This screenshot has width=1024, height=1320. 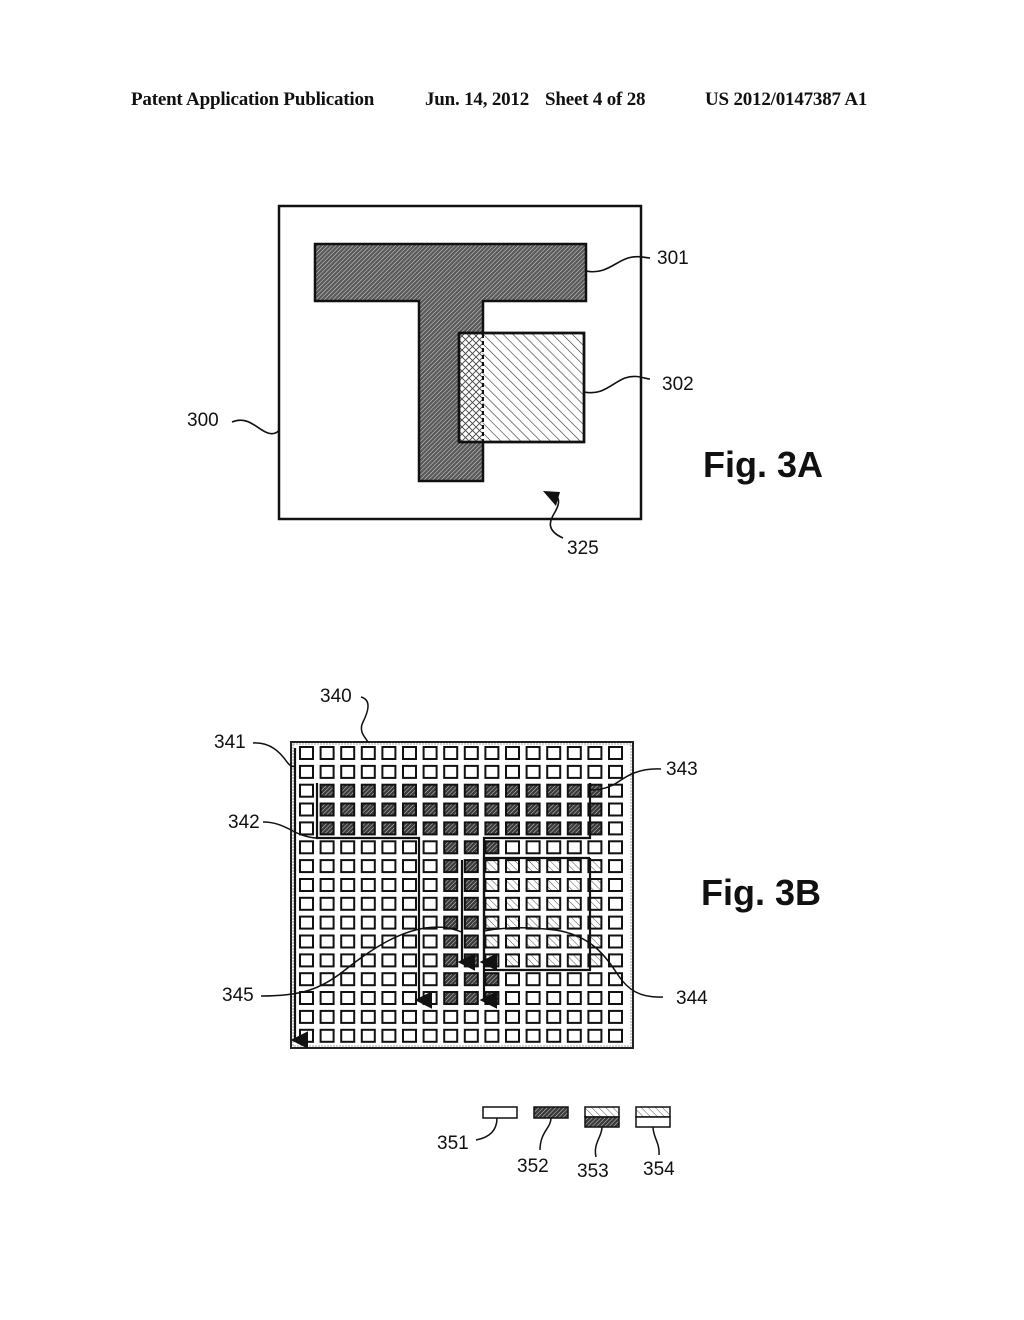 What do you see at coordinates (593, 1171) in the screenshot?
I see `legend-label-353: 353` at bounding box center [593, 1171].